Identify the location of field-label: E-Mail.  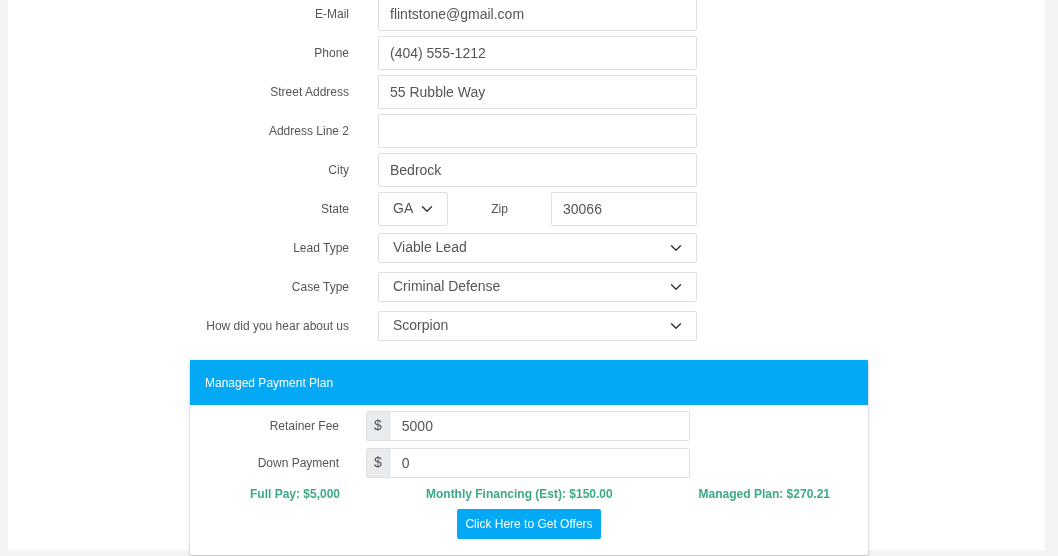
(331, 14).